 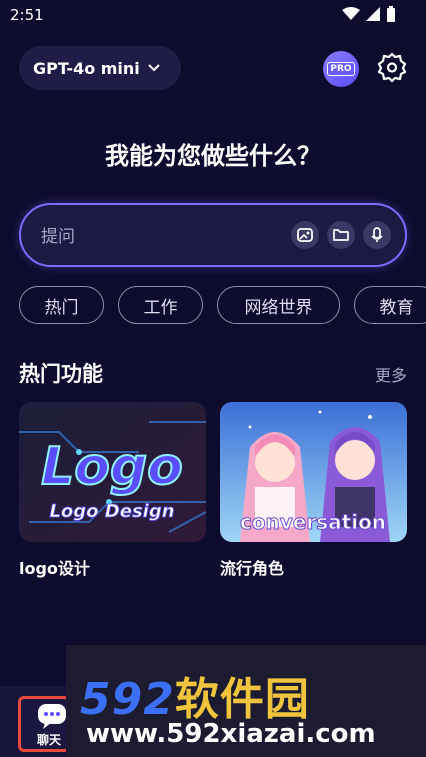 I want to click on prompt-box, so click(x=213, y=235).